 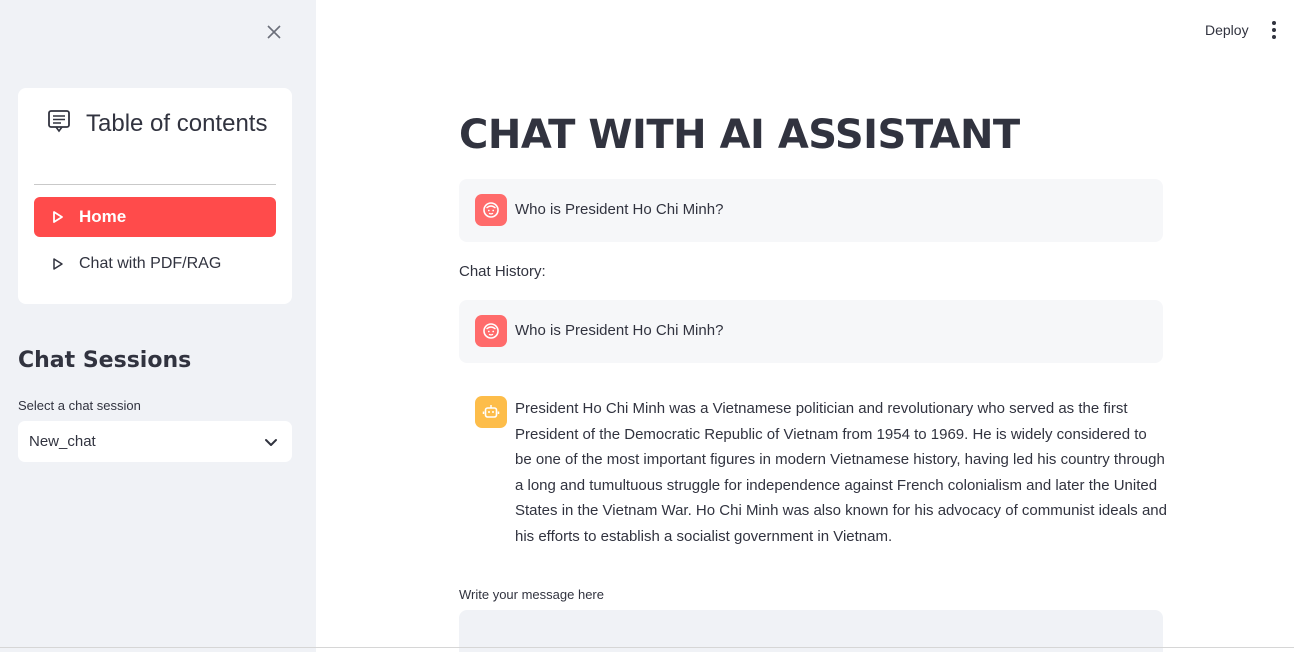 What do you see at coordinates (811, 210) in the screenshot?
I see `current-user-message: Who is President Ho Chi Minh?` at bounding box center [811, 210].